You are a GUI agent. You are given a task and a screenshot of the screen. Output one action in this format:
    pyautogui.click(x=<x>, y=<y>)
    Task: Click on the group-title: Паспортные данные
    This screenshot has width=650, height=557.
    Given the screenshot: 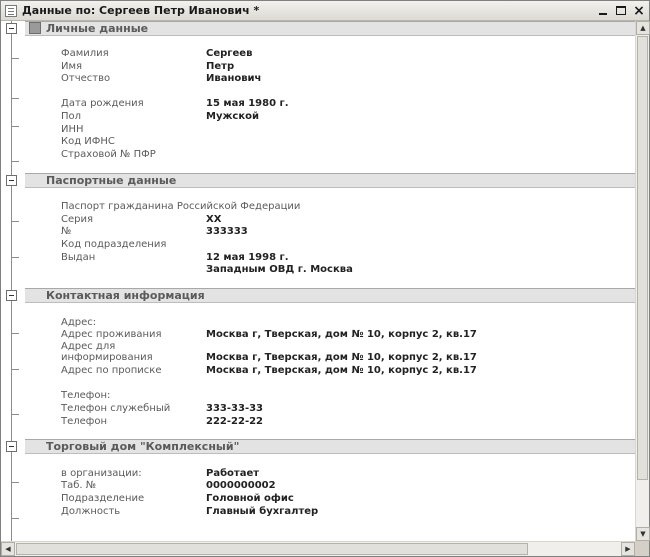 What is the action you would take?
    pyautogui.click(x=111, y=180)
    